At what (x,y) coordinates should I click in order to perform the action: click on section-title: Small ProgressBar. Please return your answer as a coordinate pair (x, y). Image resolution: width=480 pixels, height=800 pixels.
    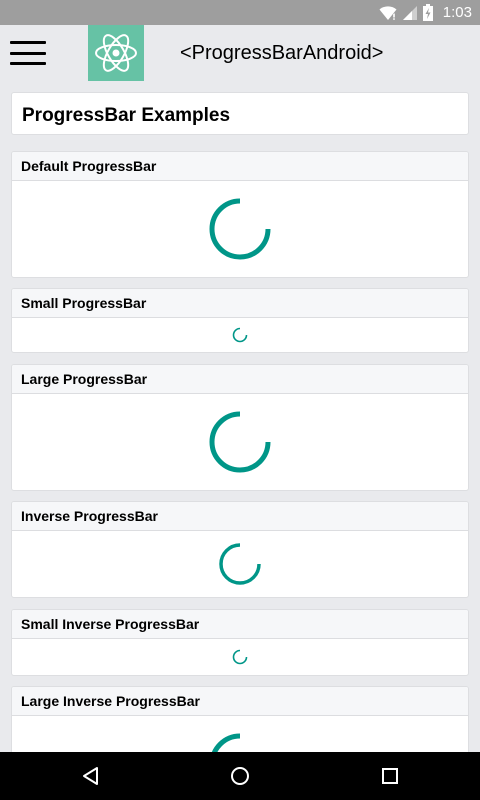
    Looking at the image, I should click on (84, 303).